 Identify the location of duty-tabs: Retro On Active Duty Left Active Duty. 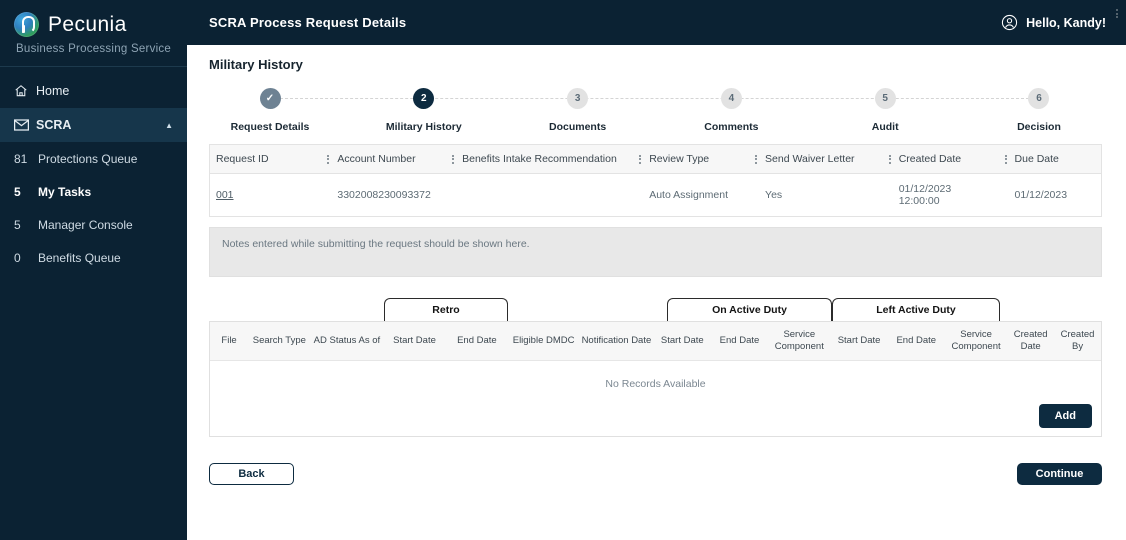
(655, 309).